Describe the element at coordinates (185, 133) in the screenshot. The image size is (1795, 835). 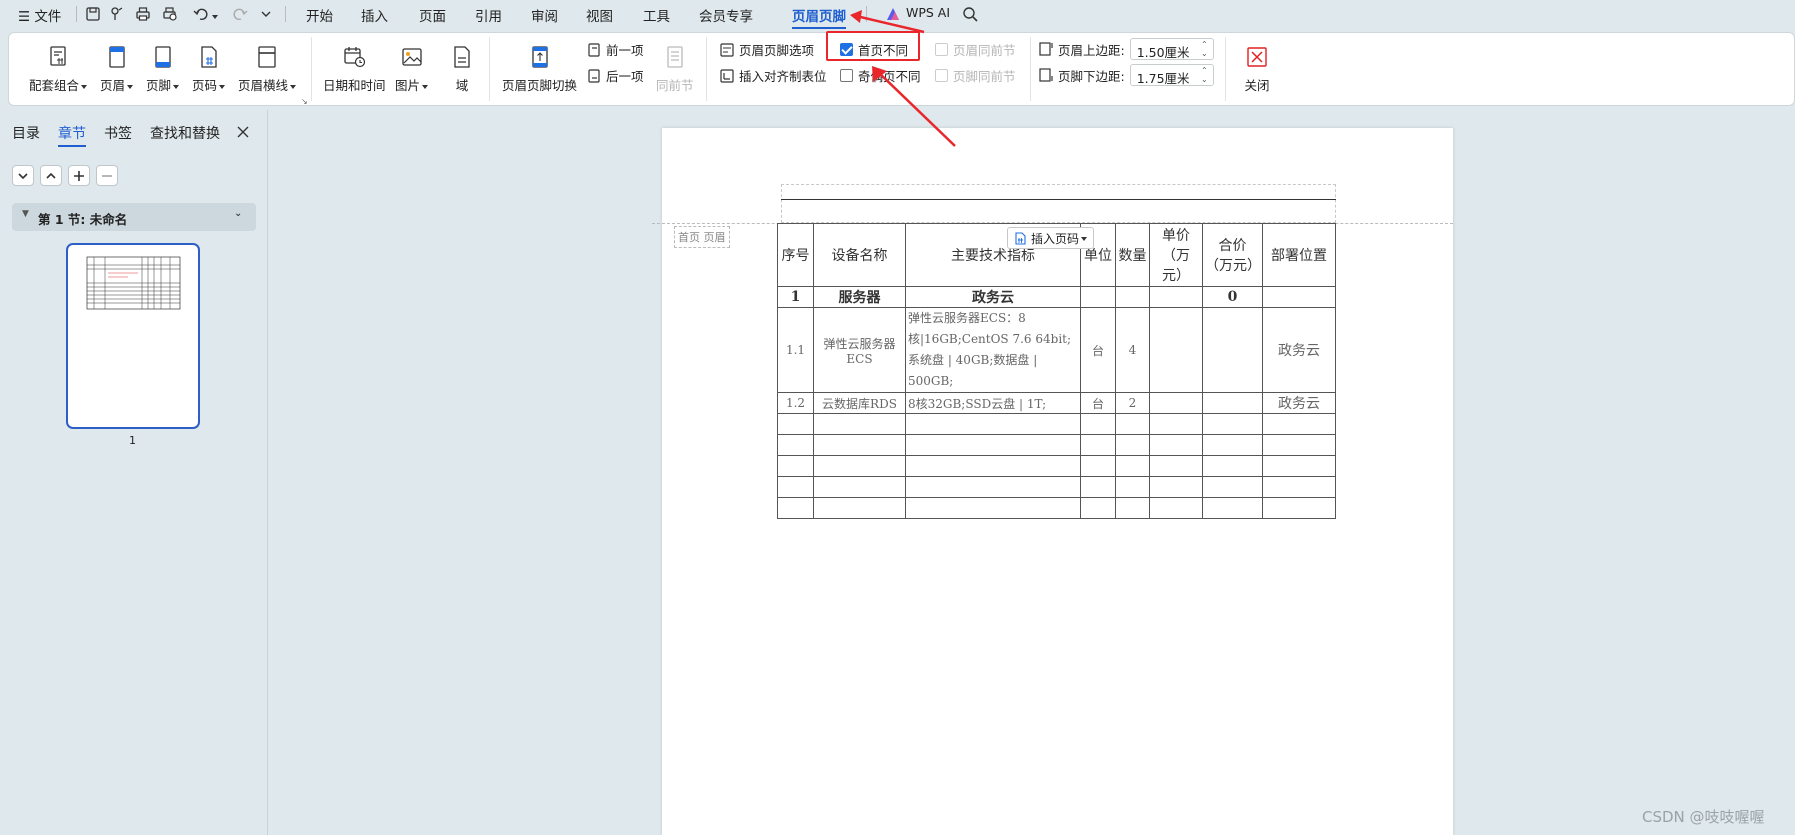
I see `tab-find-replace: 查找和替换` at that location.